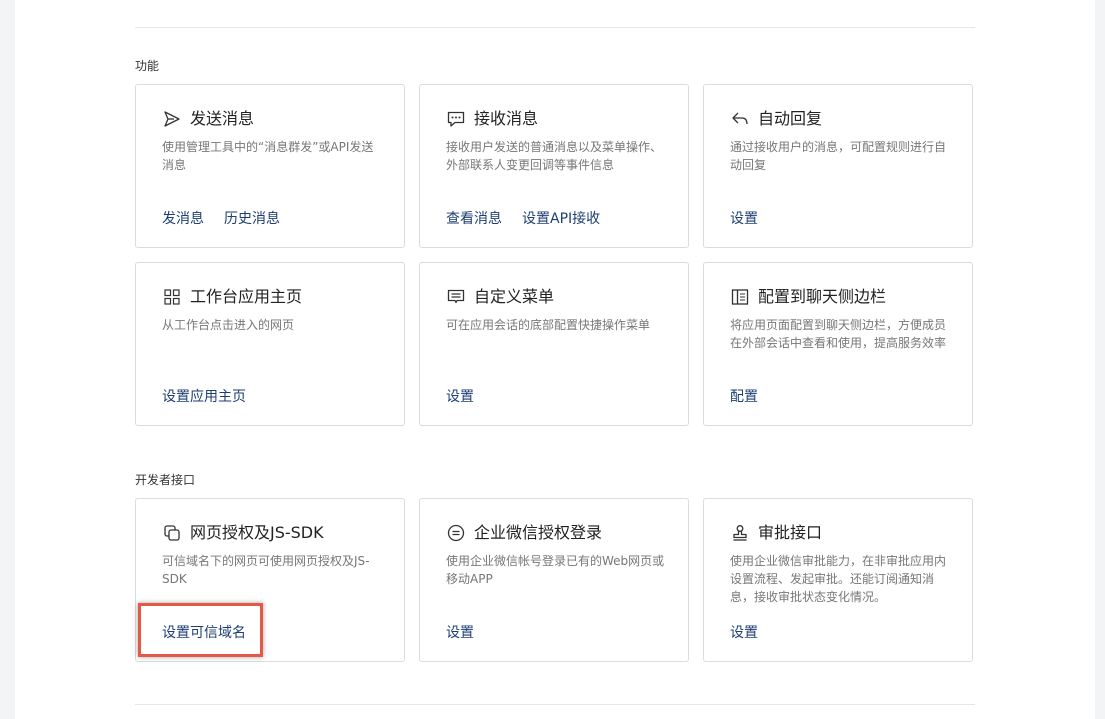  I want to click on card-actions: 设置应用主页, so click(204, 397).